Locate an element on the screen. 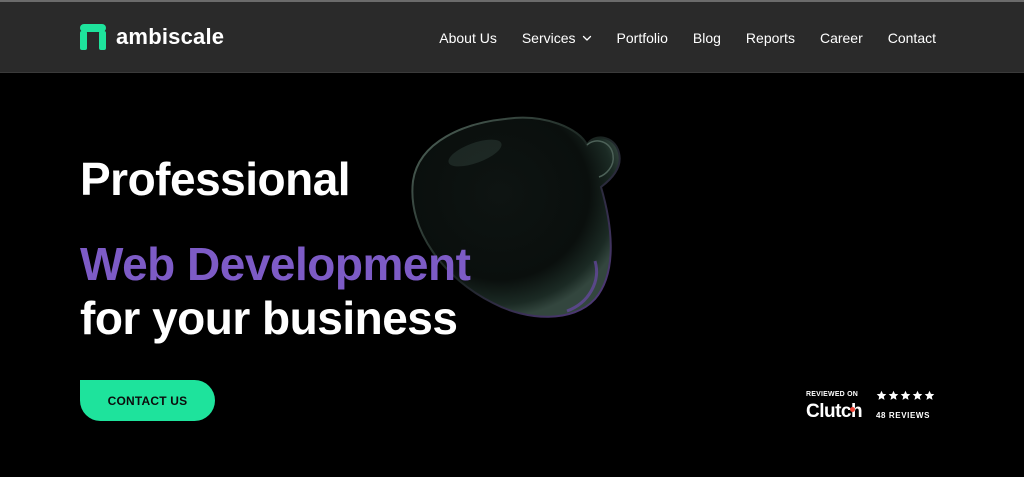 The height and width of the screenshot is (477, 1024). hero-title-line-1: Professional is located at coordinates (215, 179).